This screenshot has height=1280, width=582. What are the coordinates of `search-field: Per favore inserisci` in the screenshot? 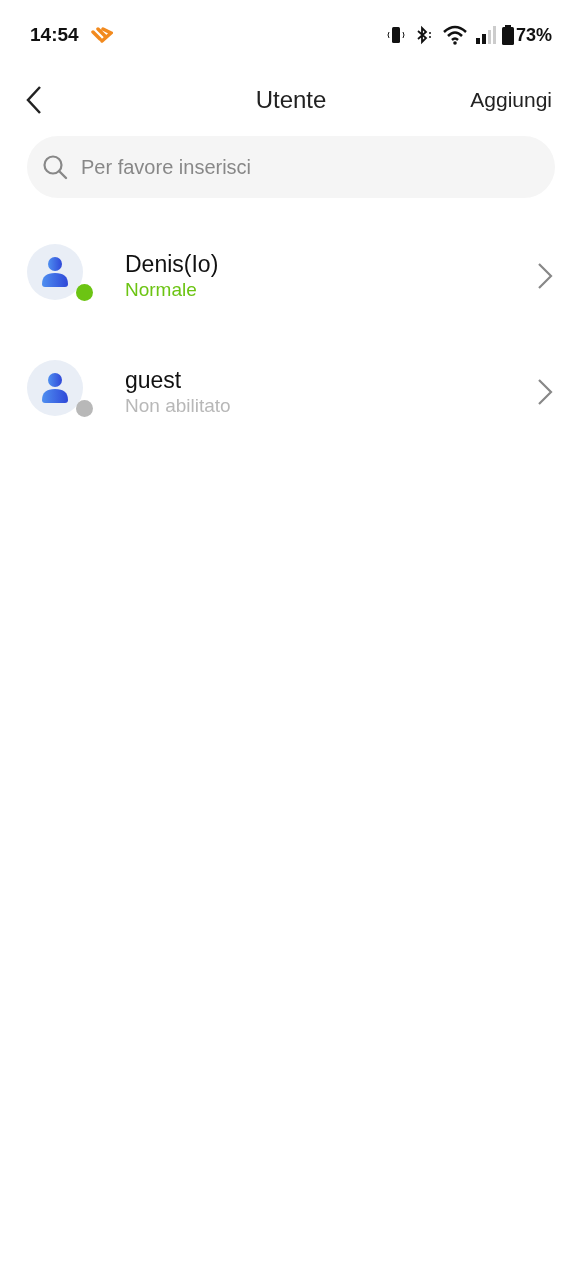 It's located at (291, 167).